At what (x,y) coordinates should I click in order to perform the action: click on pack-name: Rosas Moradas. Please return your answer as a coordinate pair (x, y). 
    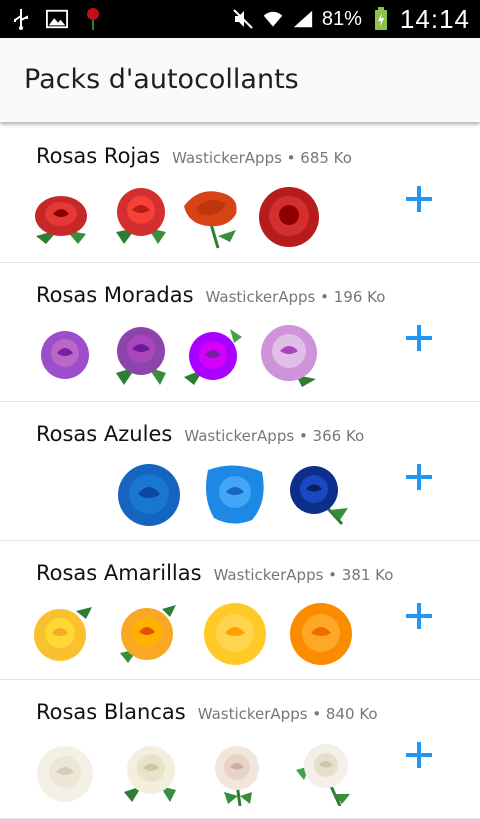
    Looking at the image, I should click on (115, 295).